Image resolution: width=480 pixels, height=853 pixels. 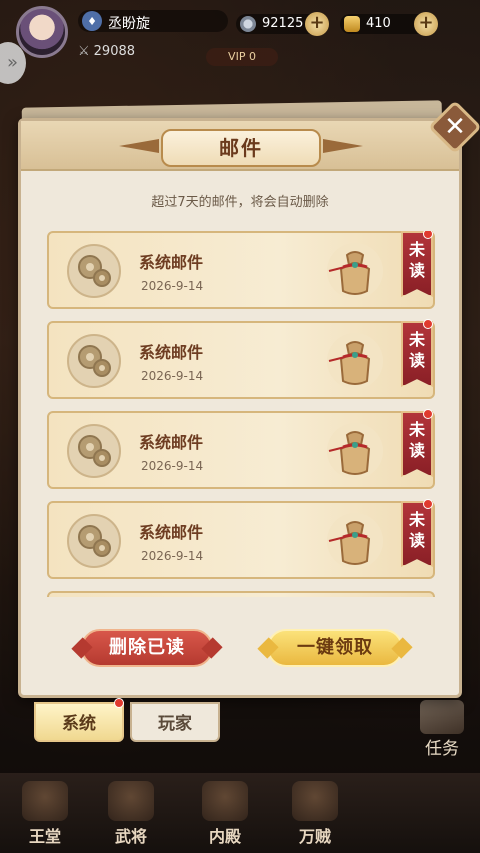 I want to click on nav-label: 武将, so click(x=130, y=836).